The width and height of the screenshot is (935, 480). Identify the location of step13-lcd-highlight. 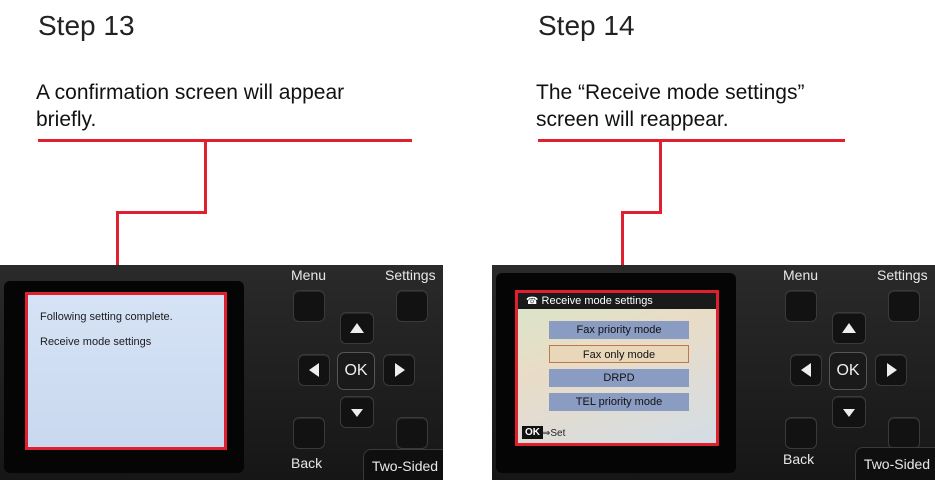
(126, 371).